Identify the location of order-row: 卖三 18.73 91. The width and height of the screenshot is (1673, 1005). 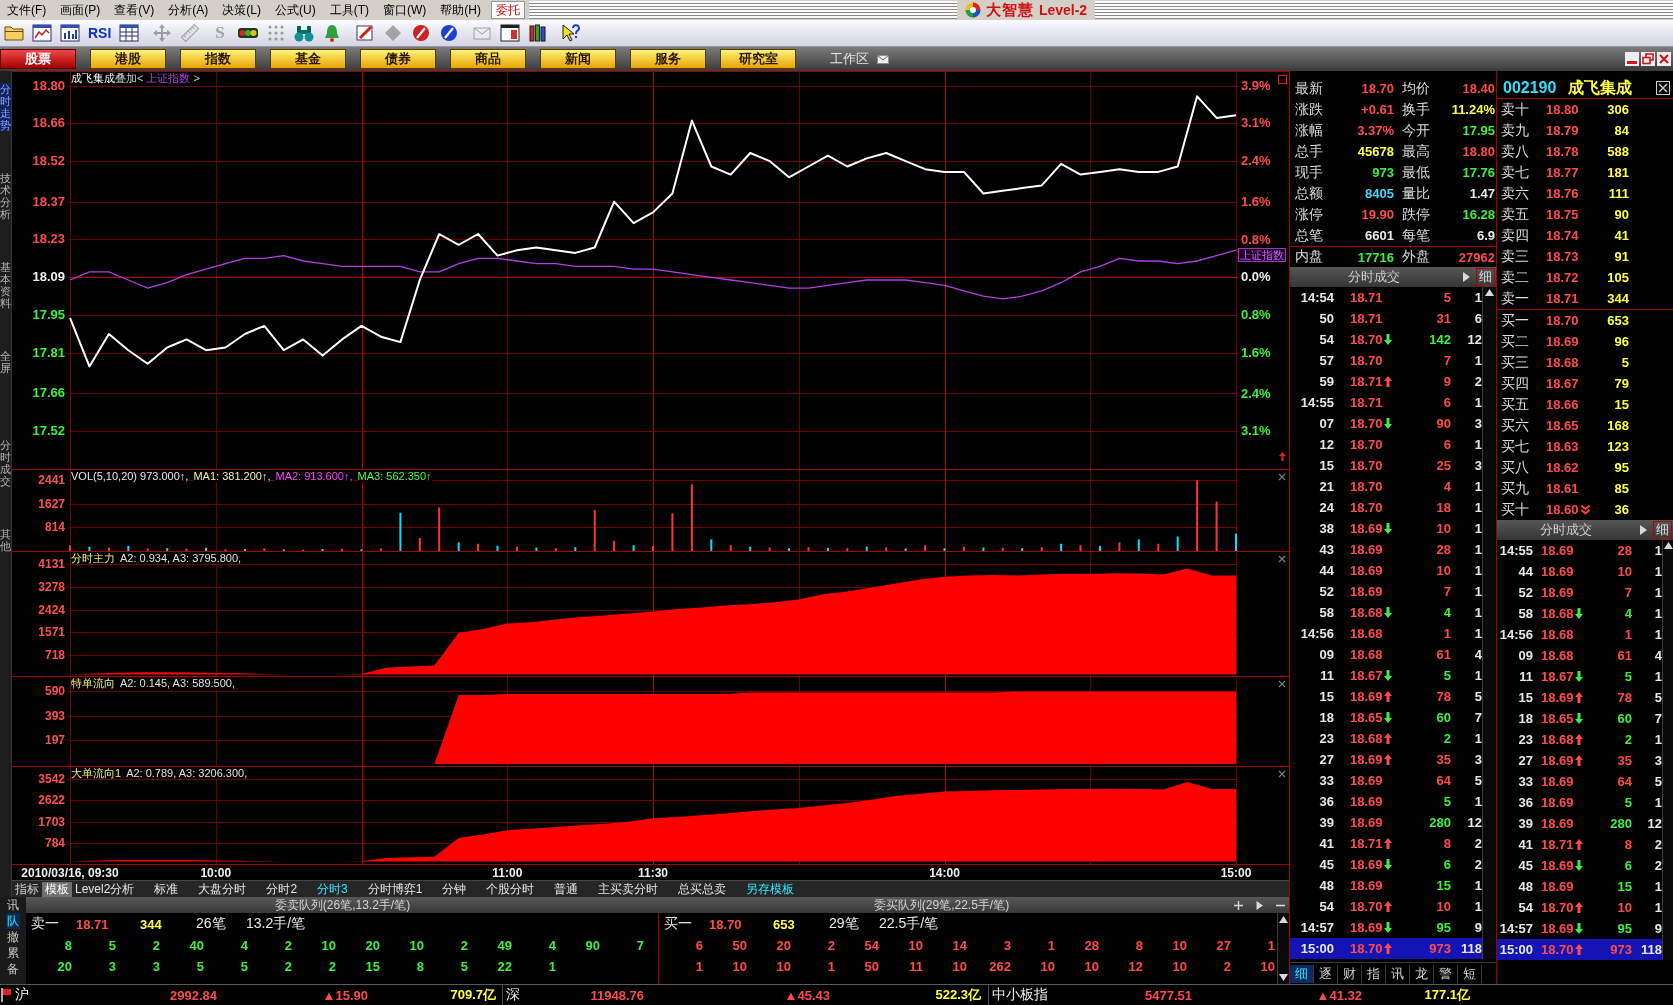
(1585, 256).